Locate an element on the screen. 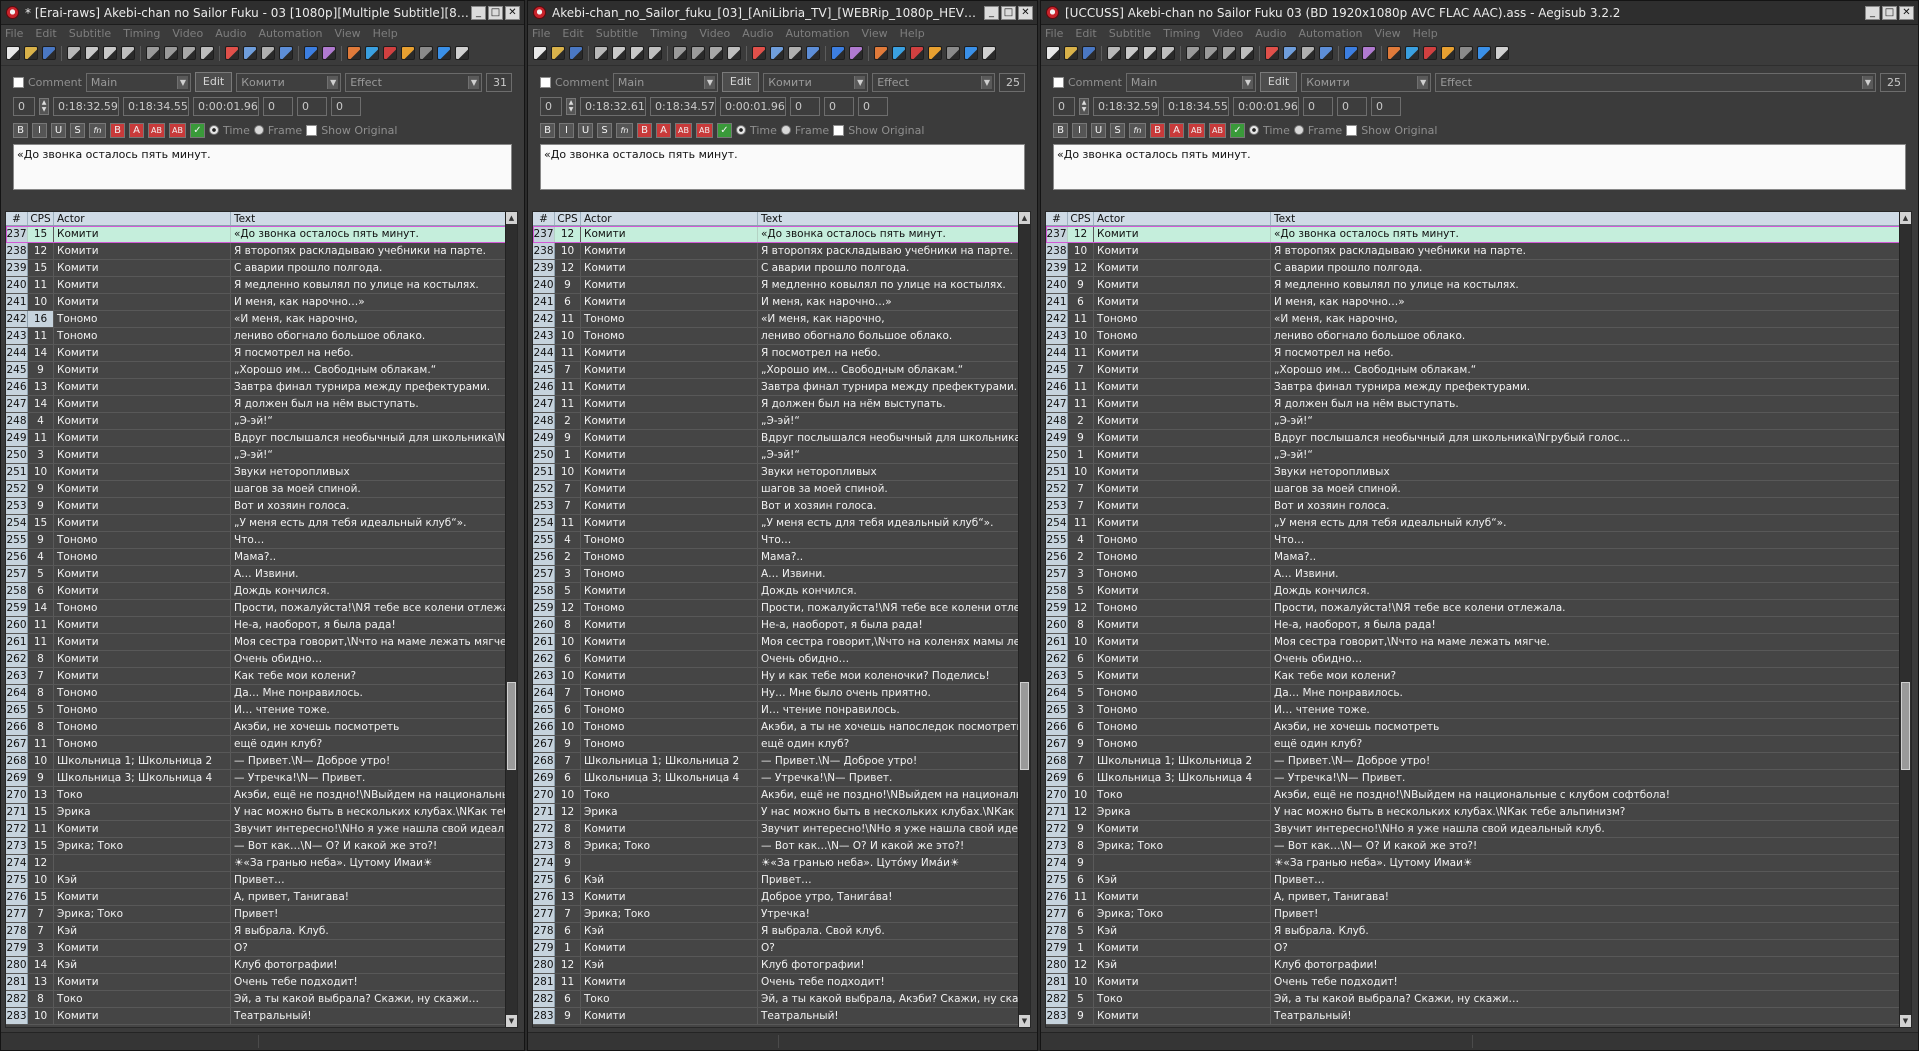 The width and height of the screenshot is (1919, 1051). table-row: 274 9 ☀«За гранью неба». Цутому Имаи☀ is located at coordinates (1478, 863).